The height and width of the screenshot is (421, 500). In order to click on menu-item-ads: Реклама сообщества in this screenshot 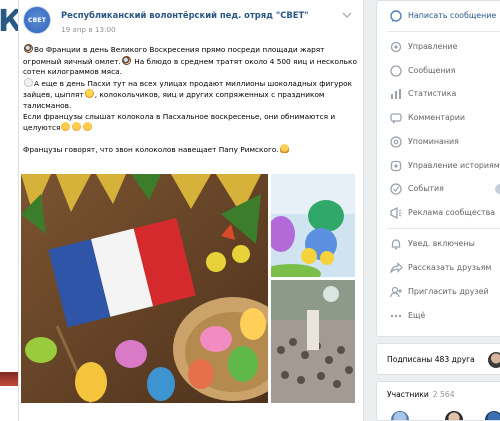, I will do `click(438, 213)`.